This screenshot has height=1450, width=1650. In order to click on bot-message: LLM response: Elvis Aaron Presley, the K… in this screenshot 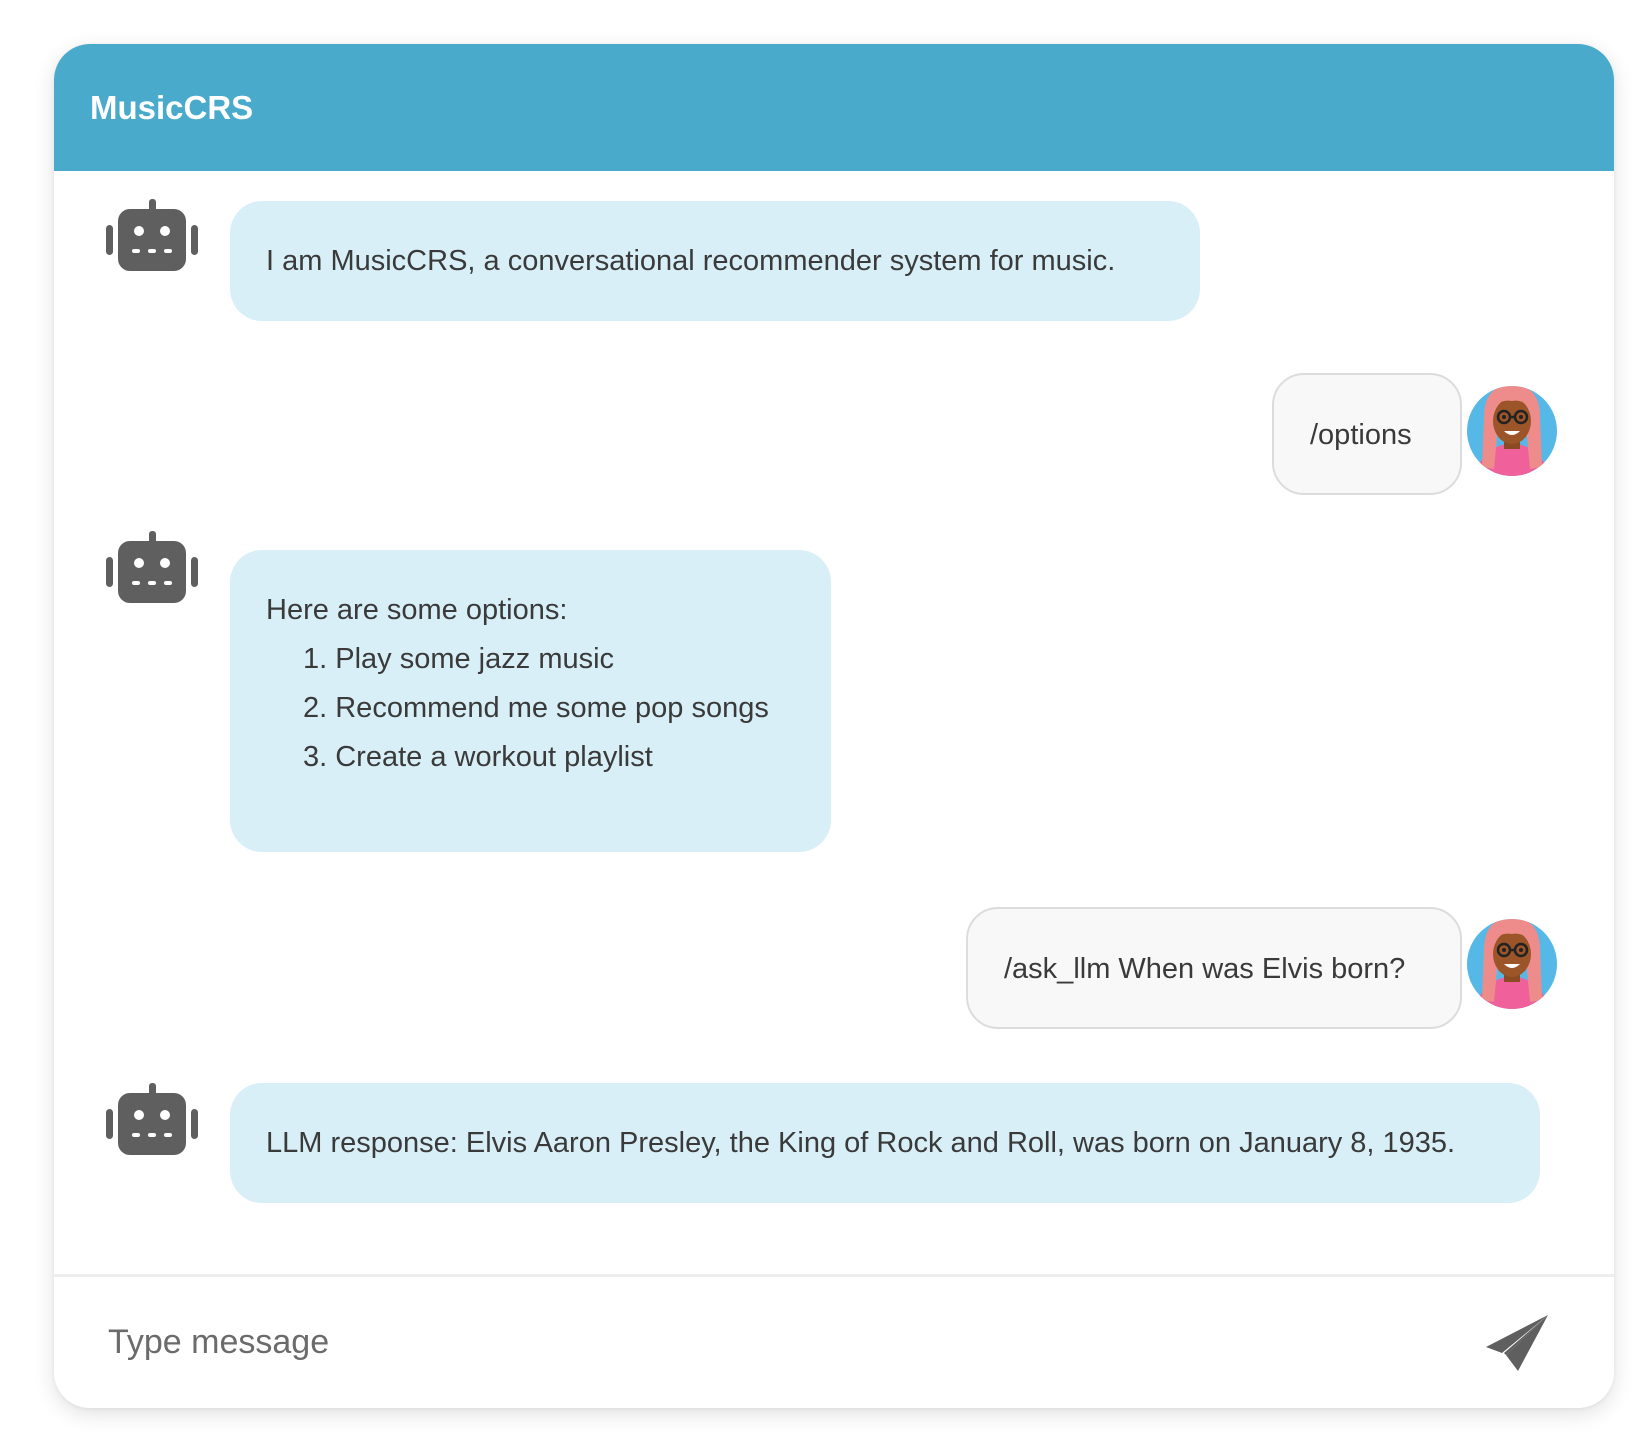, I will do `click(885, 1143)`.